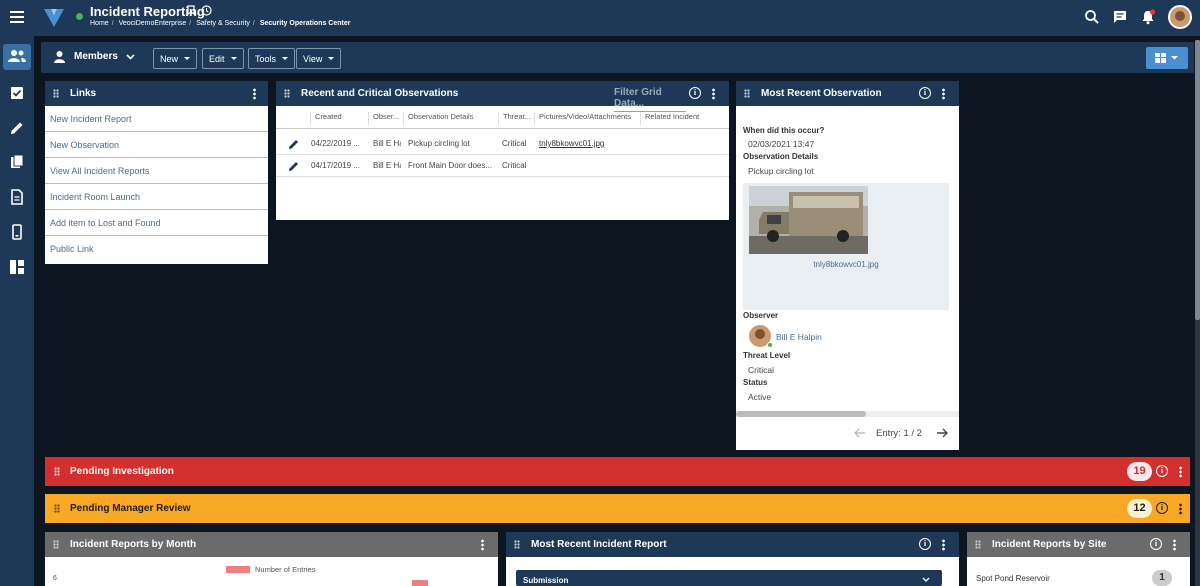 The width and height of the screenshot is (1200, 586). What do you see at coordinates (1167, 58) in the screenshot?
I see `layout-toggle-button` at bounding box center [1167, 58].